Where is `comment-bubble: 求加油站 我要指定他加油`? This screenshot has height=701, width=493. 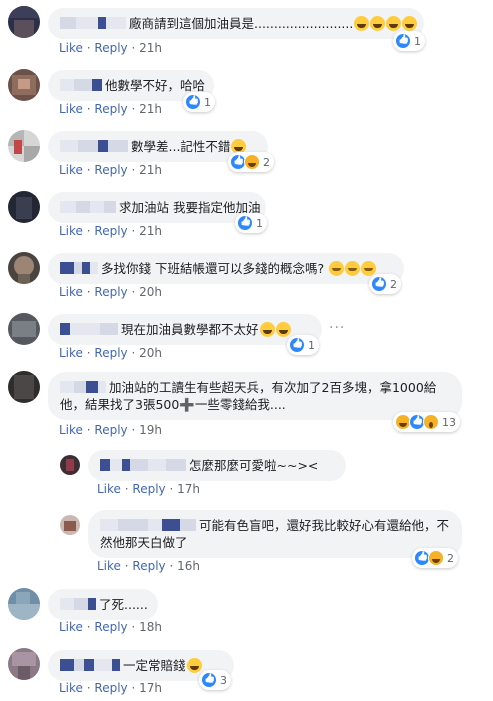 comment-bubble: 求加油站 我要指定他加油 is located at coordinates (157, 207).